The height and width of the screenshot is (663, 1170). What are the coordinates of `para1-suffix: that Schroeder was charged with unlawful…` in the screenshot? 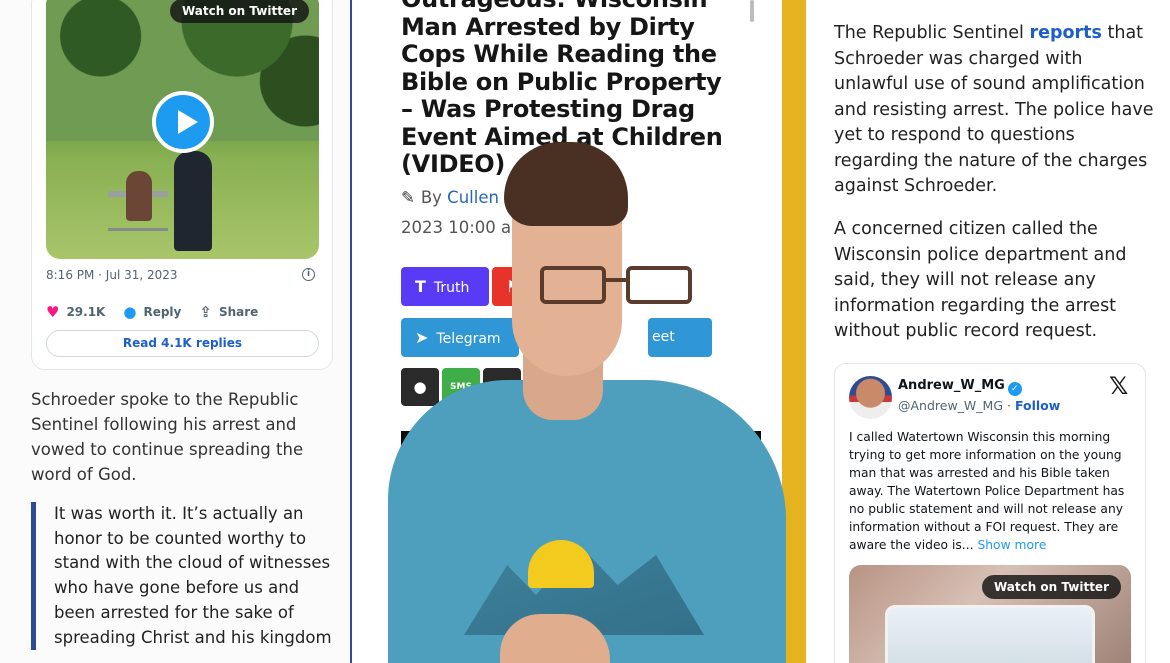 It's located at (994, 109).